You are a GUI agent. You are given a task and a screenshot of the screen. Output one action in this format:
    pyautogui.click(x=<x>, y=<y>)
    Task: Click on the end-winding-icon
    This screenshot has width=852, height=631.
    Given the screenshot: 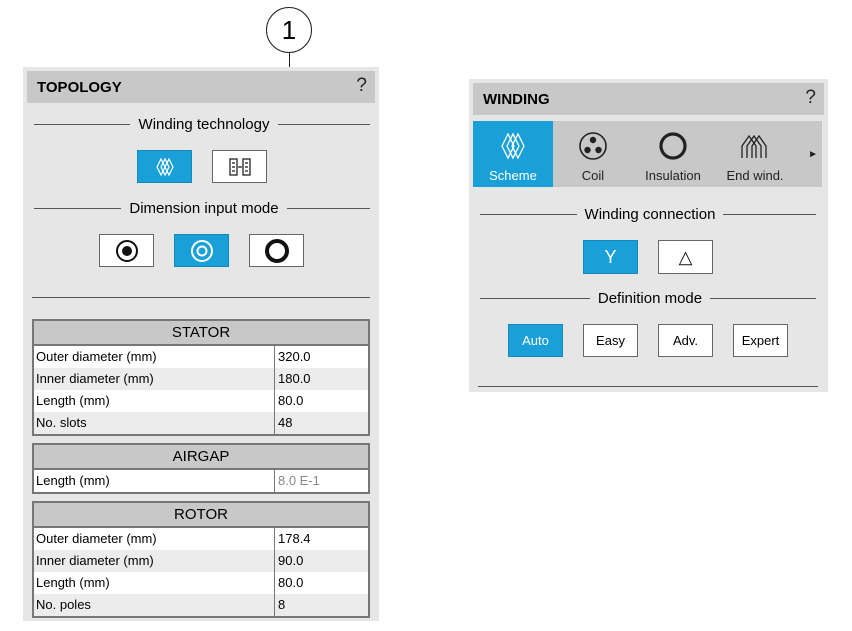 What is the action you would take?
    pyautogui.click(x=754, y=146)
    